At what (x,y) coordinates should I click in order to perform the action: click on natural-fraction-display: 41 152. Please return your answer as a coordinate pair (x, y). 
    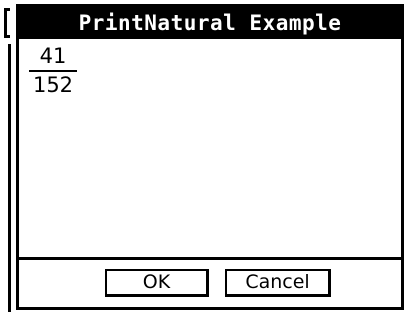
    Looking at the image, I should click on (53, 70).